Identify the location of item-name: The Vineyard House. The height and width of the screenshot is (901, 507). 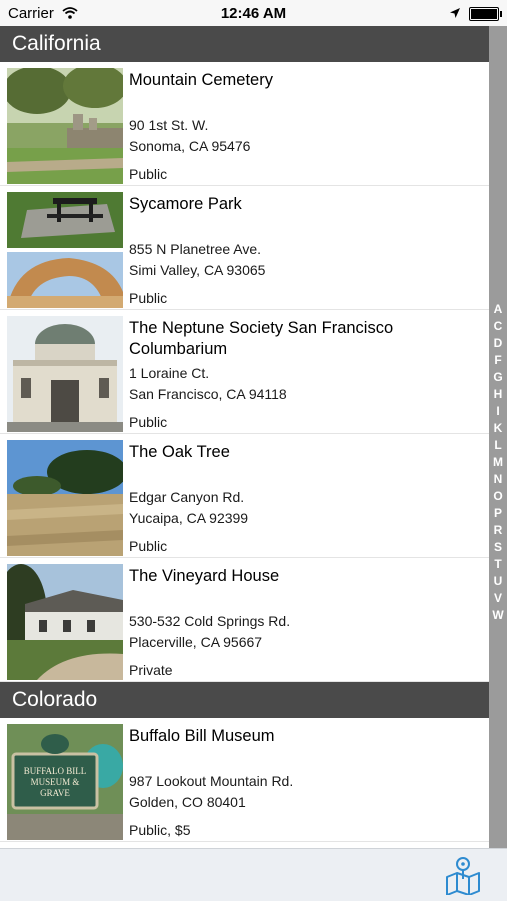
(204, 576).